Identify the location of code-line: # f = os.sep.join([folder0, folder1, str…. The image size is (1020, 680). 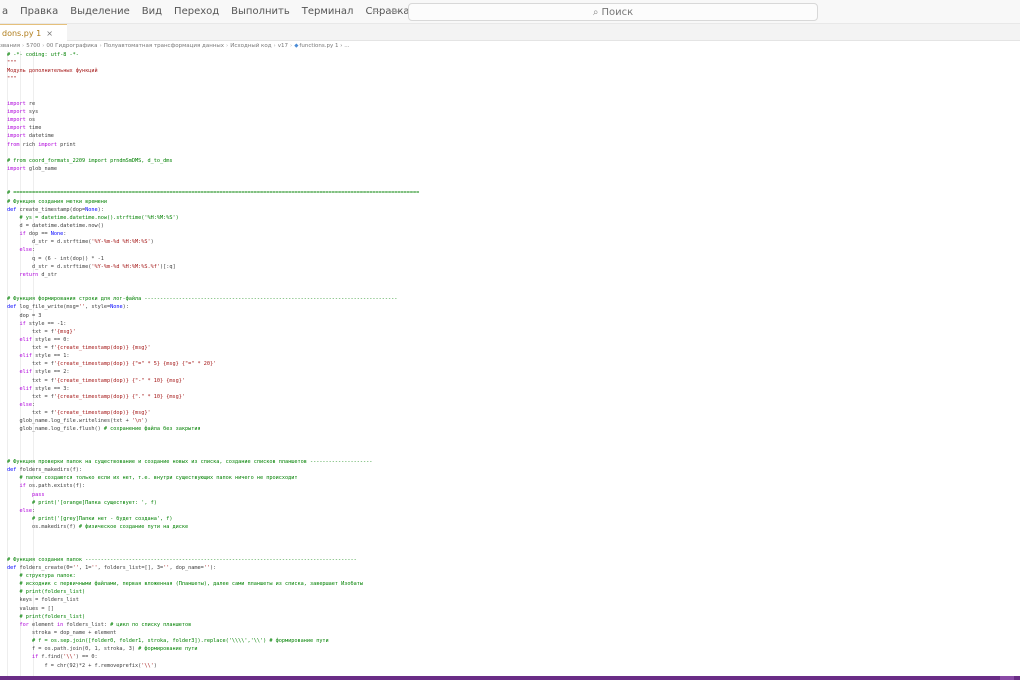
(168, 641).